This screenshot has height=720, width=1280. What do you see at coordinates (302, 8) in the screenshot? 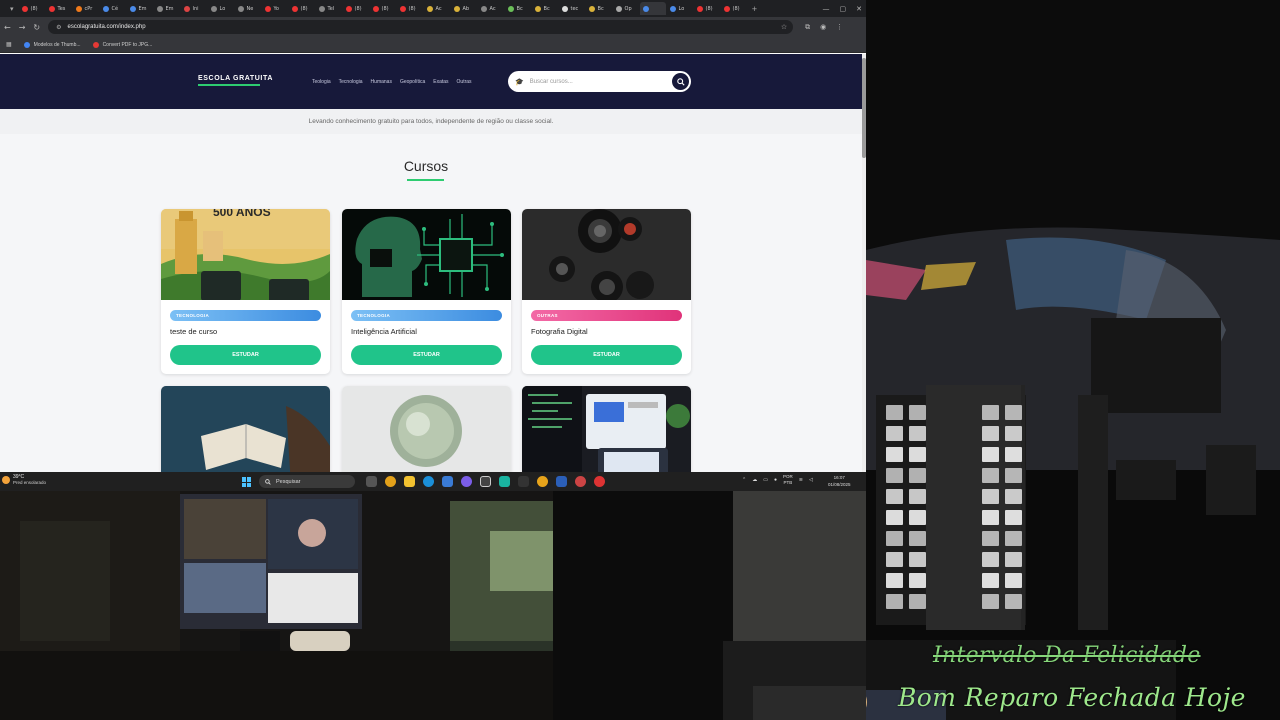
I see `tab-10: (8)` at bounding box center [302, 8].